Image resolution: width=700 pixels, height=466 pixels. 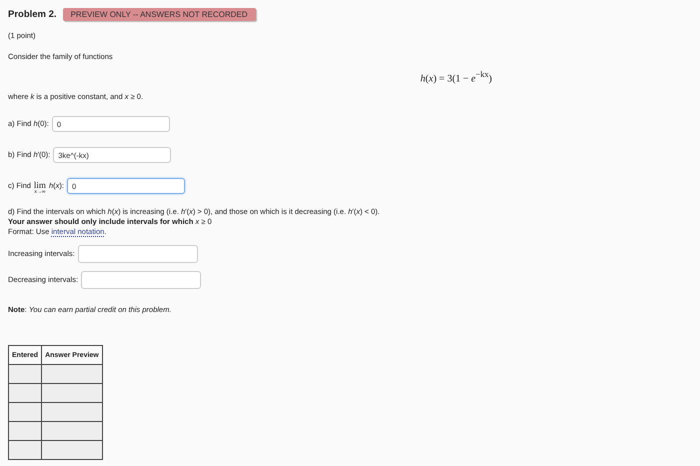 I want to click on formula: h(x) = 3(1 − e$^{−kx}$), so click(x=456, y=77).